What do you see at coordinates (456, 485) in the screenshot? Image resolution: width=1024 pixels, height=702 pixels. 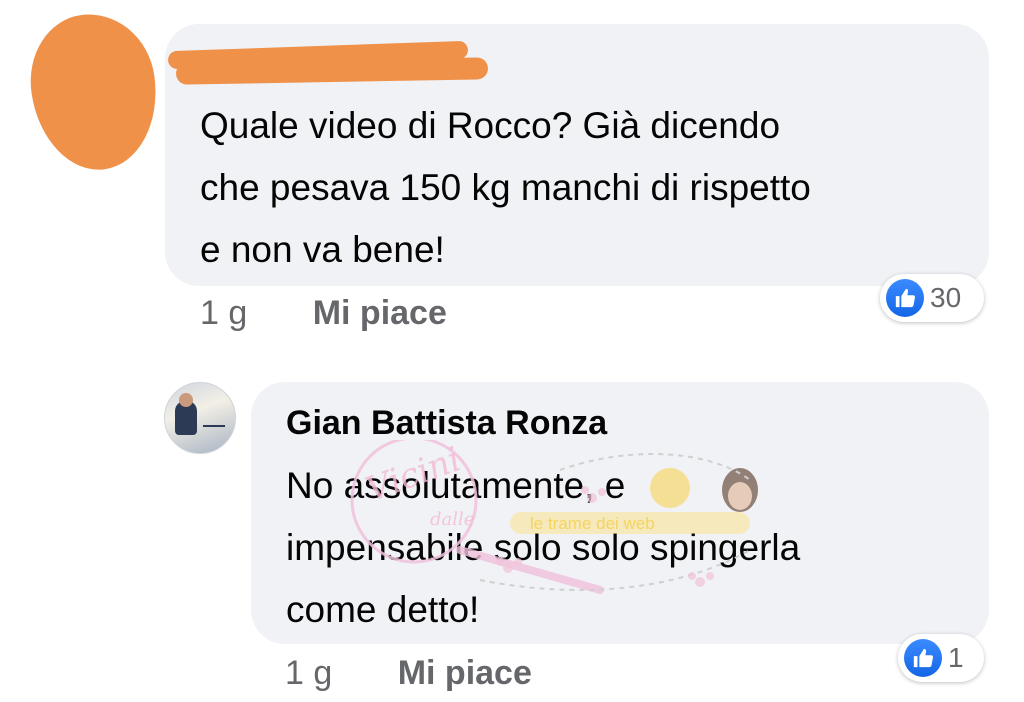 I see `comment-line: No assolutamente, e` at bounding box center [456, 485].